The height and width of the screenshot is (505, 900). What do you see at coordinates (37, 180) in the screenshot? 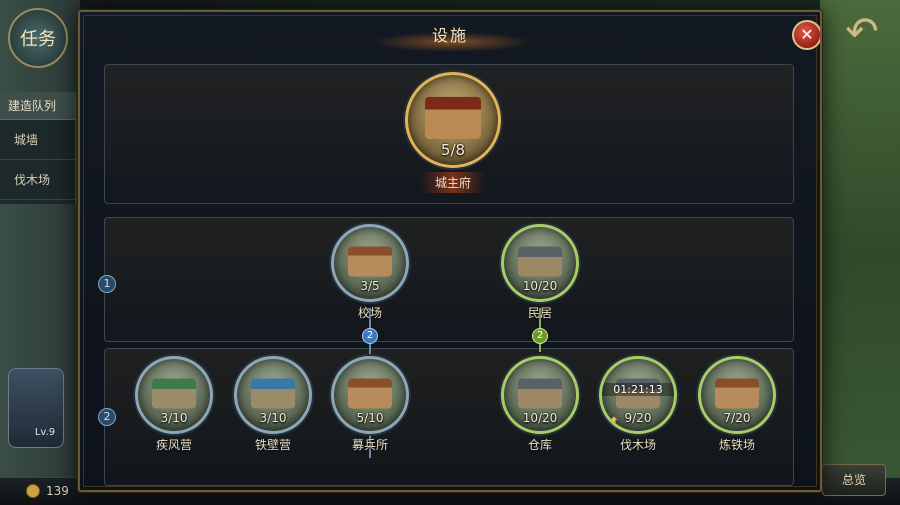
I see `build-queue-item: 伐木场` at bounding box center [37, 180].